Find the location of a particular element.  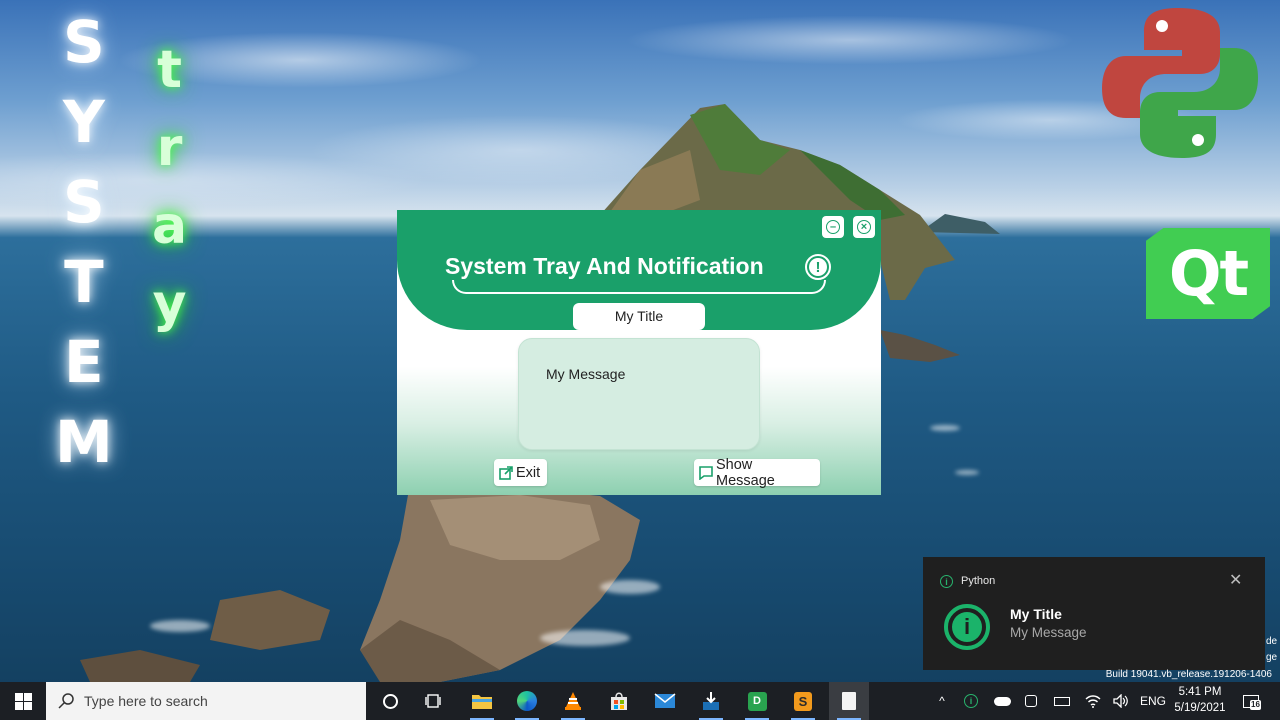

store-button is located at coordinates (619, 701).